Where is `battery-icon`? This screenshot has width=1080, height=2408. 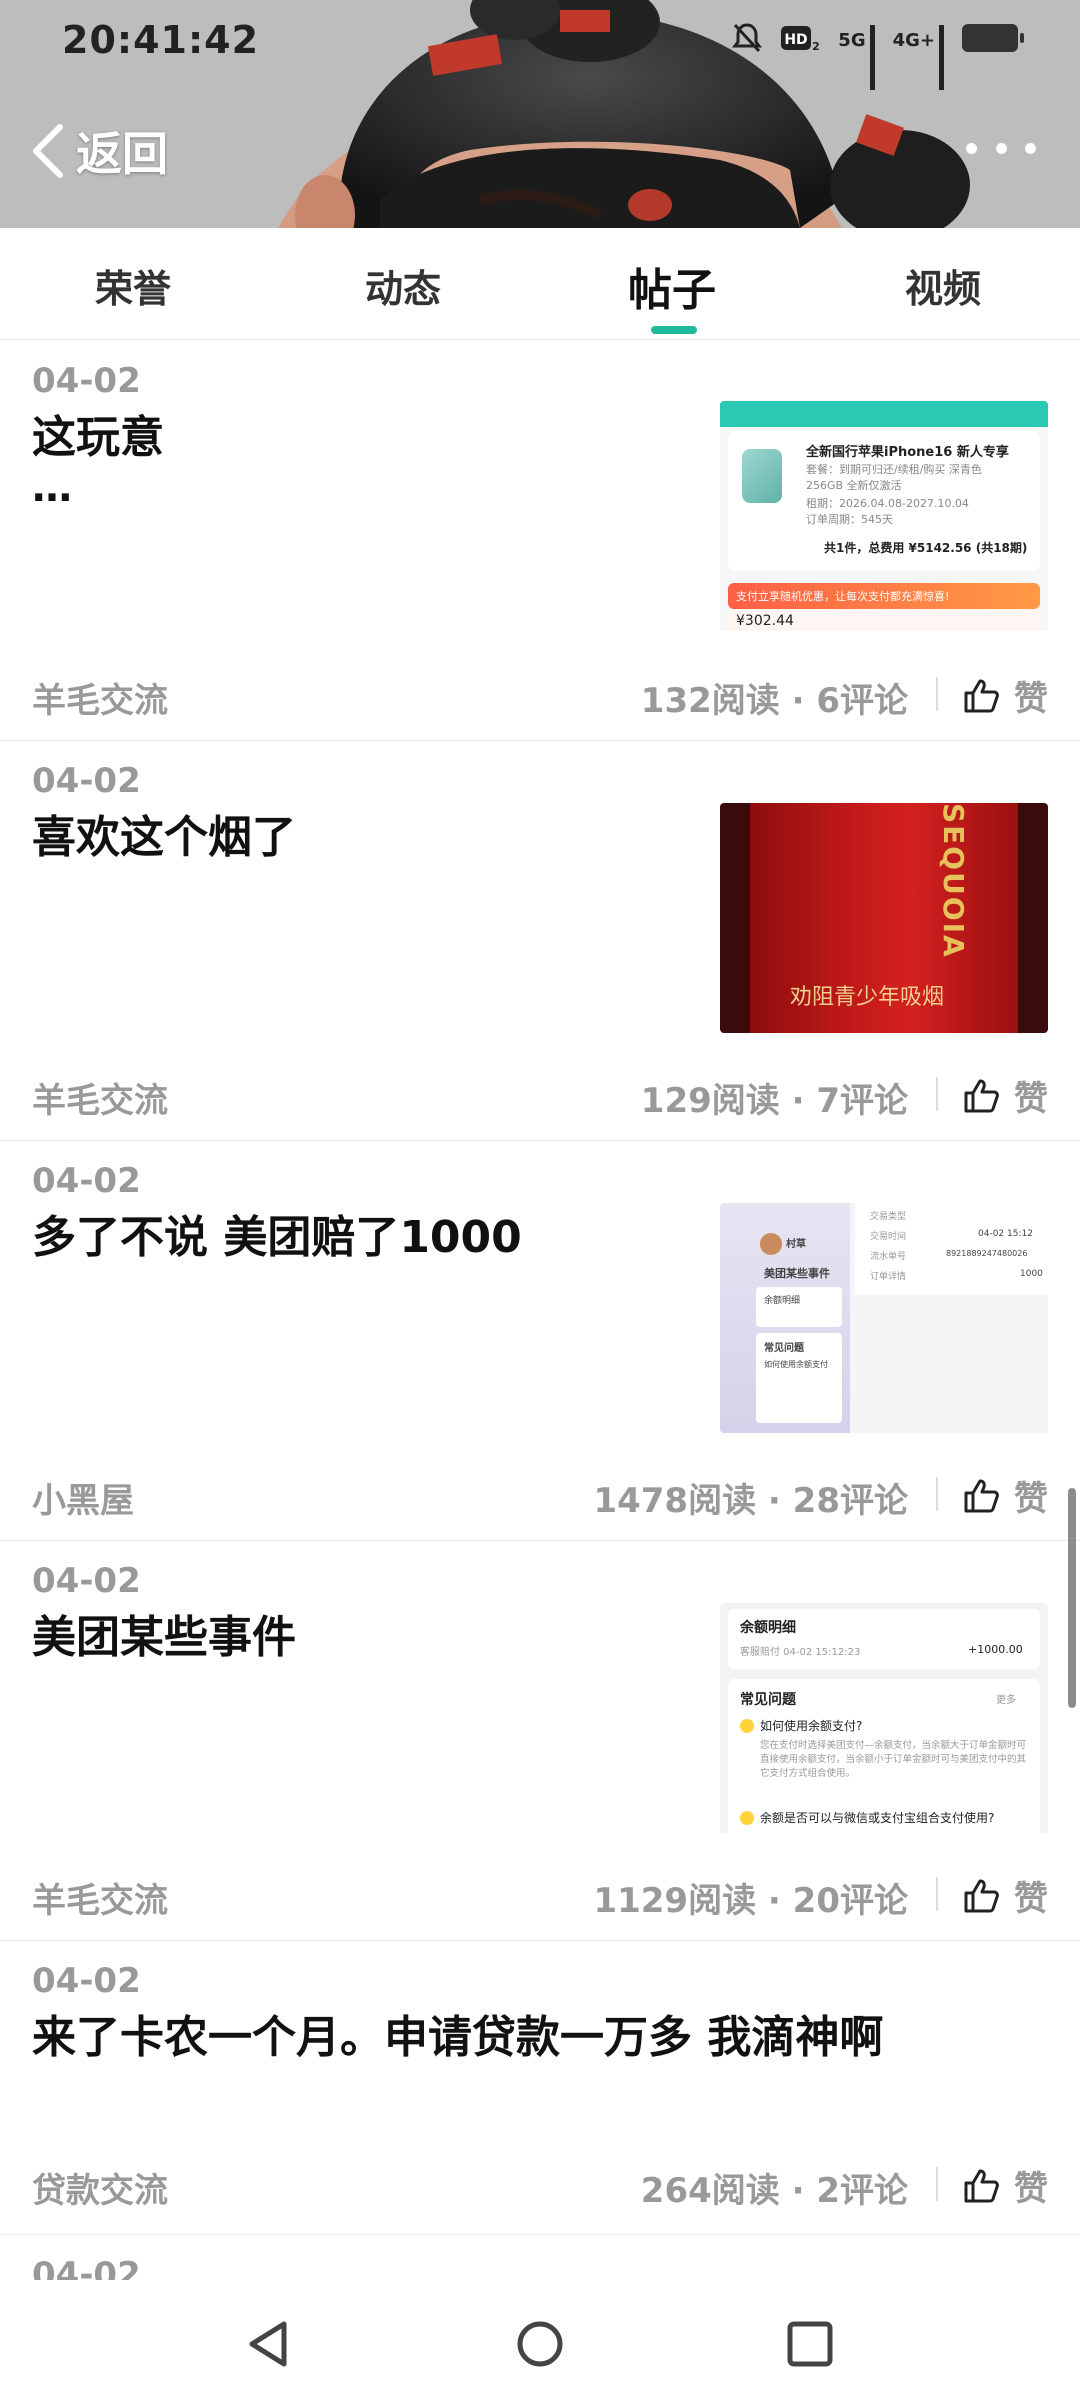
battery-icon is located at coordinates (993, 38).